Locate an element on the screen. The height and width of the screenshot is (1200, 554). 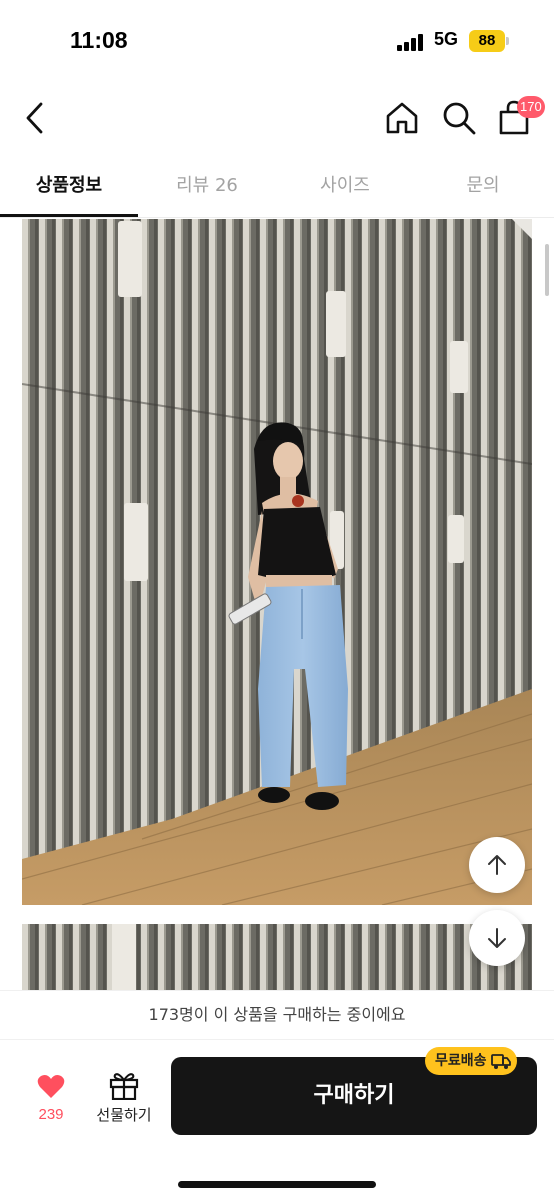
home-icon is located at coordinates (402, 118).